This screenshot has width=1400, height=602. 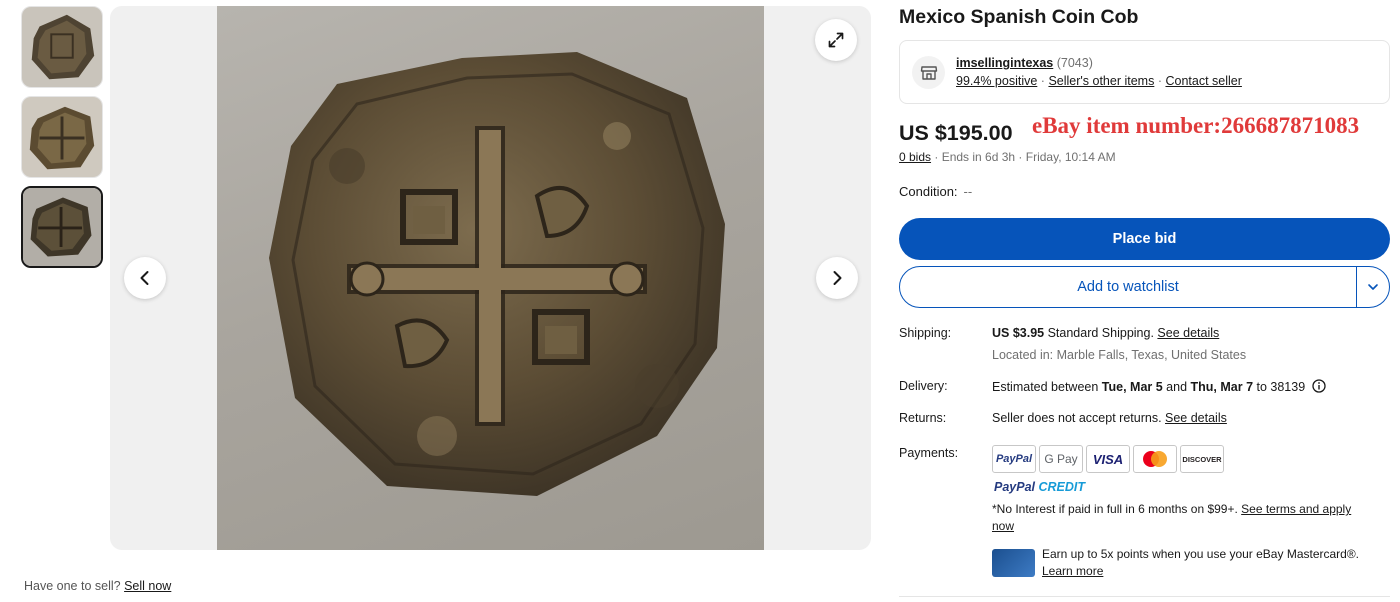 I want to click on chevron-left-icon, so click(x=144, y=278).